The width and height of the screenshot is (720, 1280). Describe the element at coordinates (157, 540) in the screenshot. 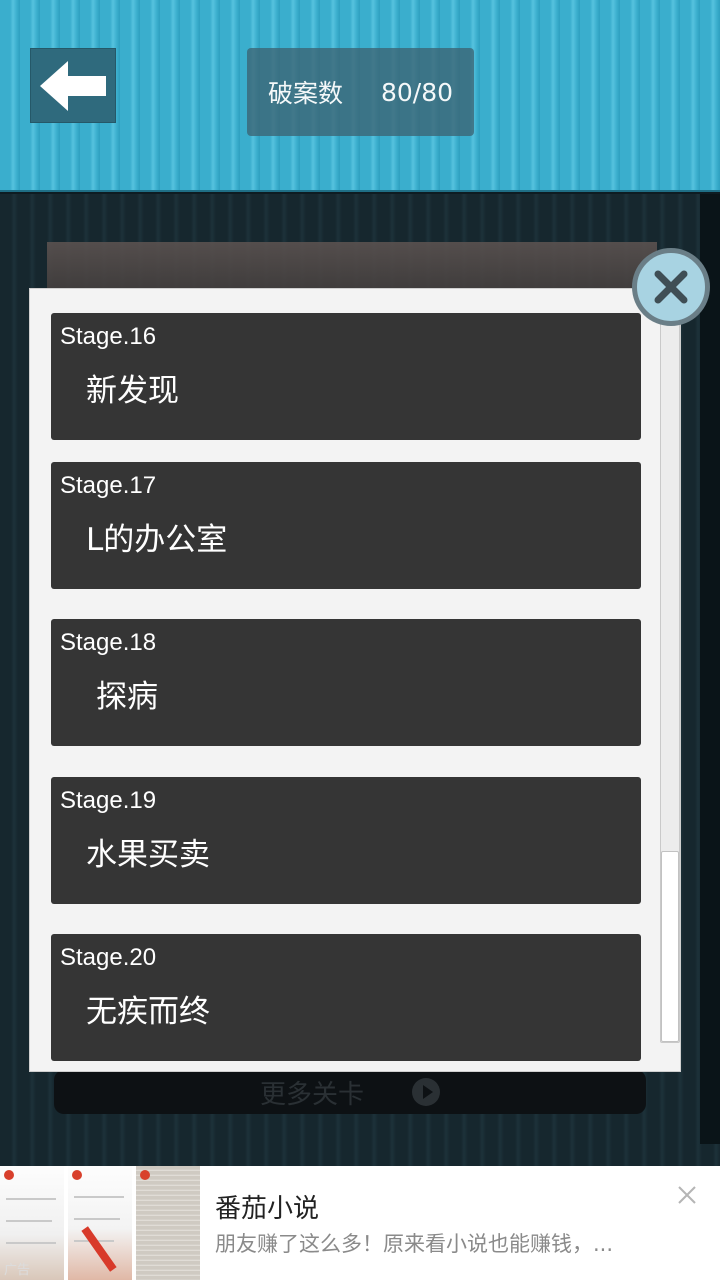

I see `stage-title: L的办公室` at that location.